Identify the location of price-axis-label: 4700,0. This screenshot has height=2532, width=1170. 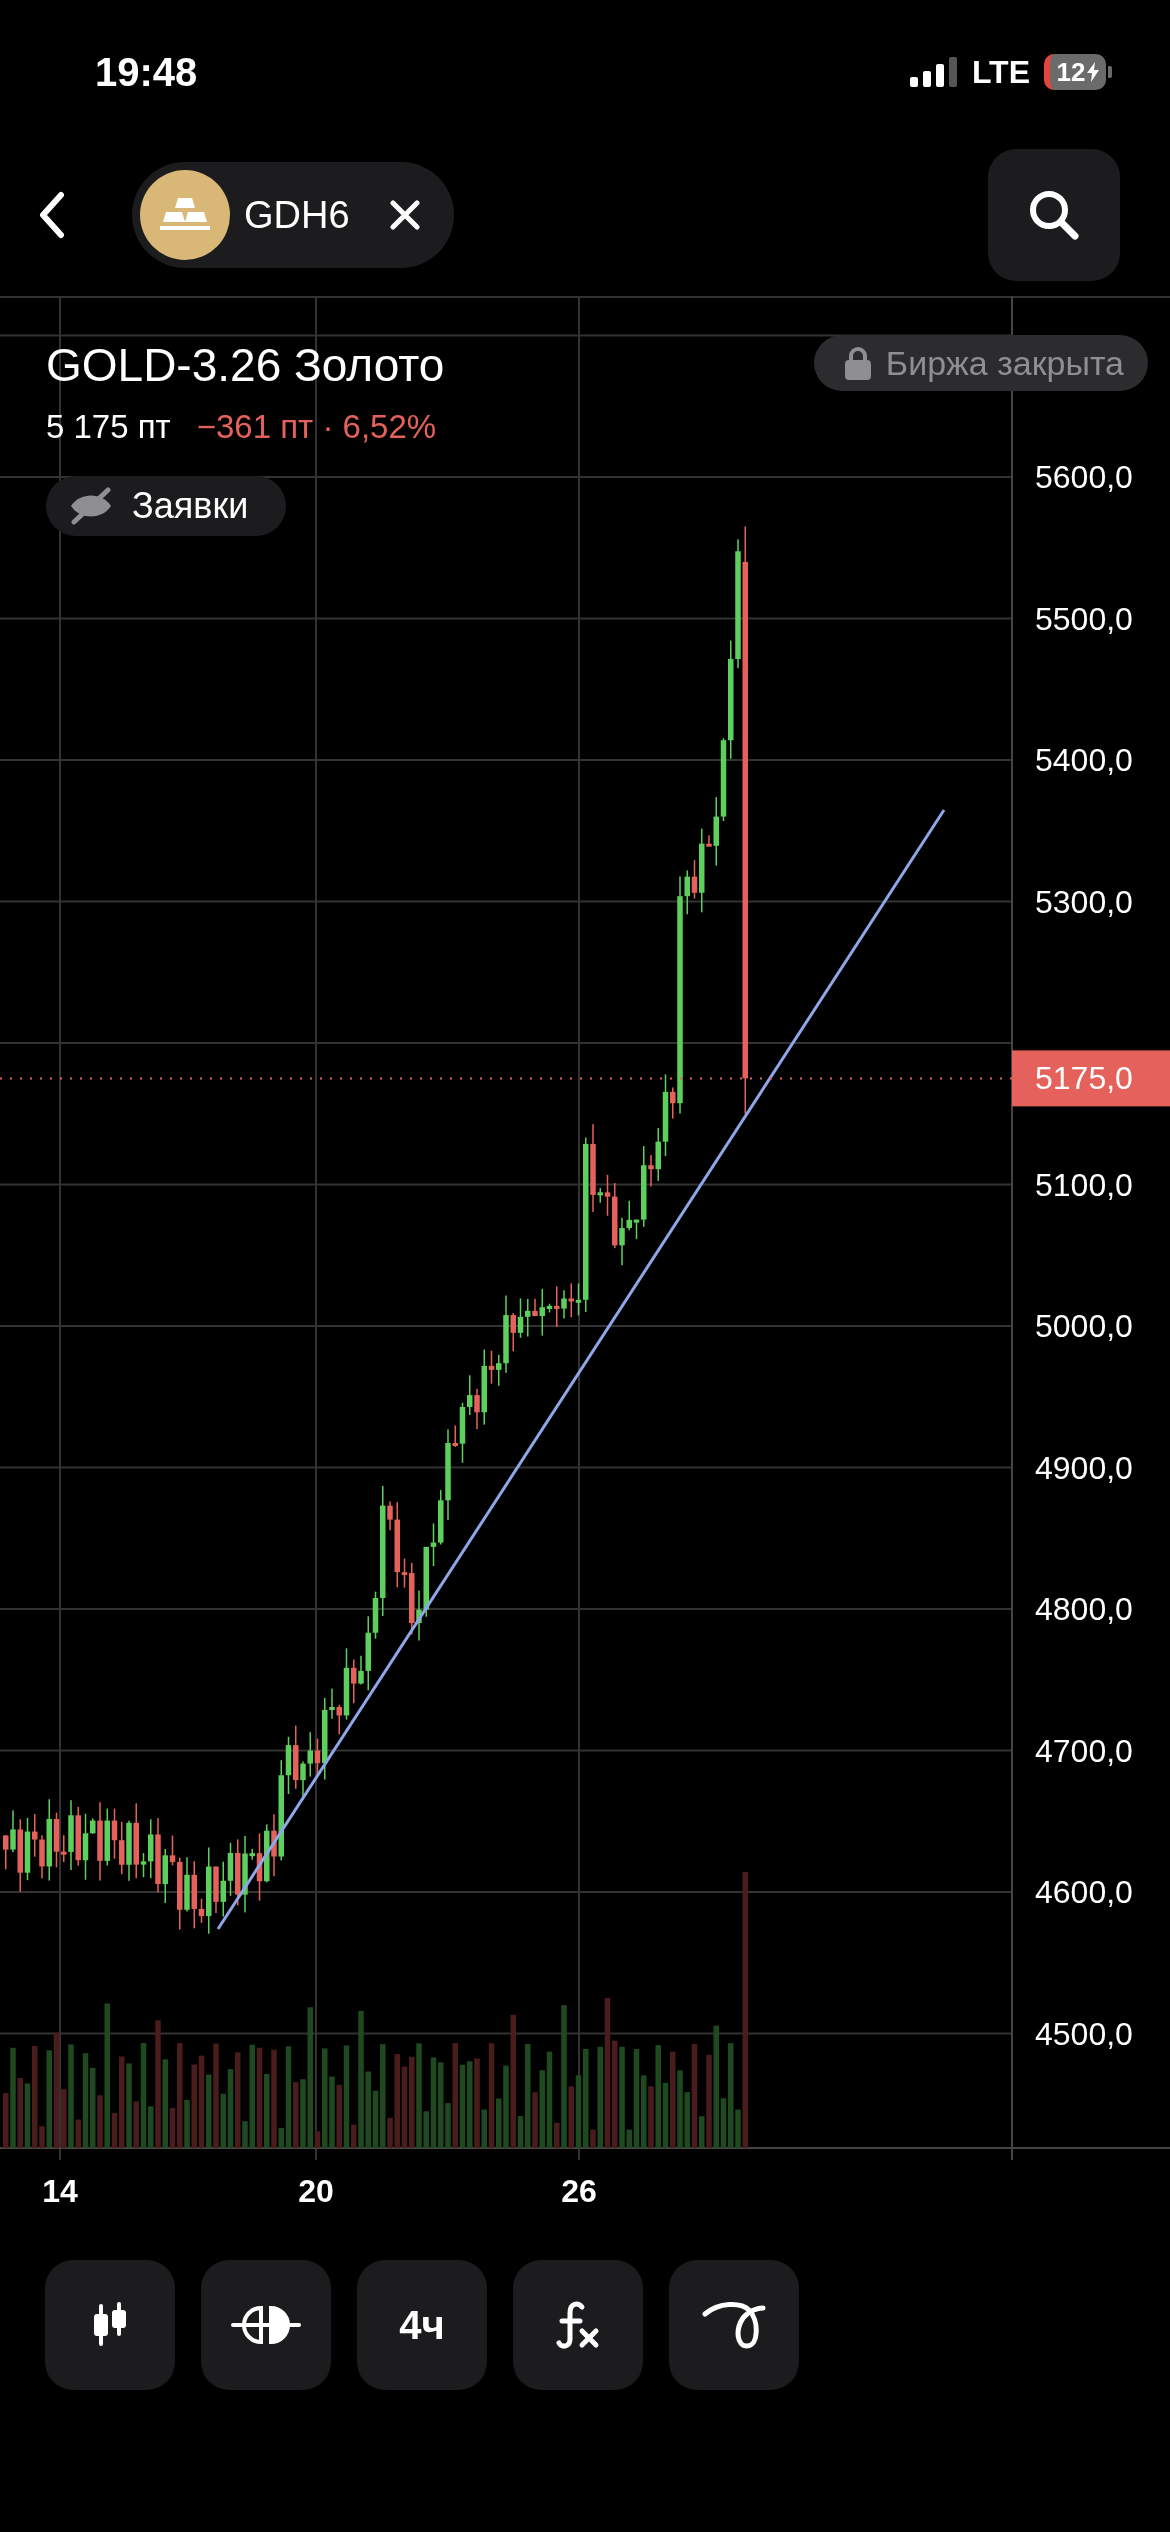
(1084, 1750).